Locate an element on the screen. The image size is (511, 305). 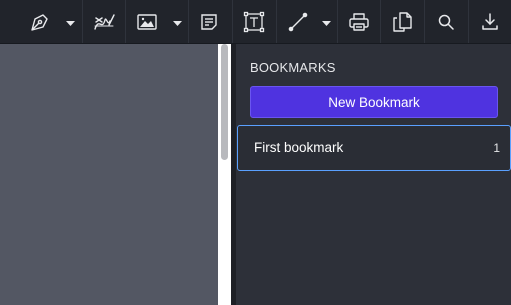
duplicate-button is located at coordinates (402, 21).